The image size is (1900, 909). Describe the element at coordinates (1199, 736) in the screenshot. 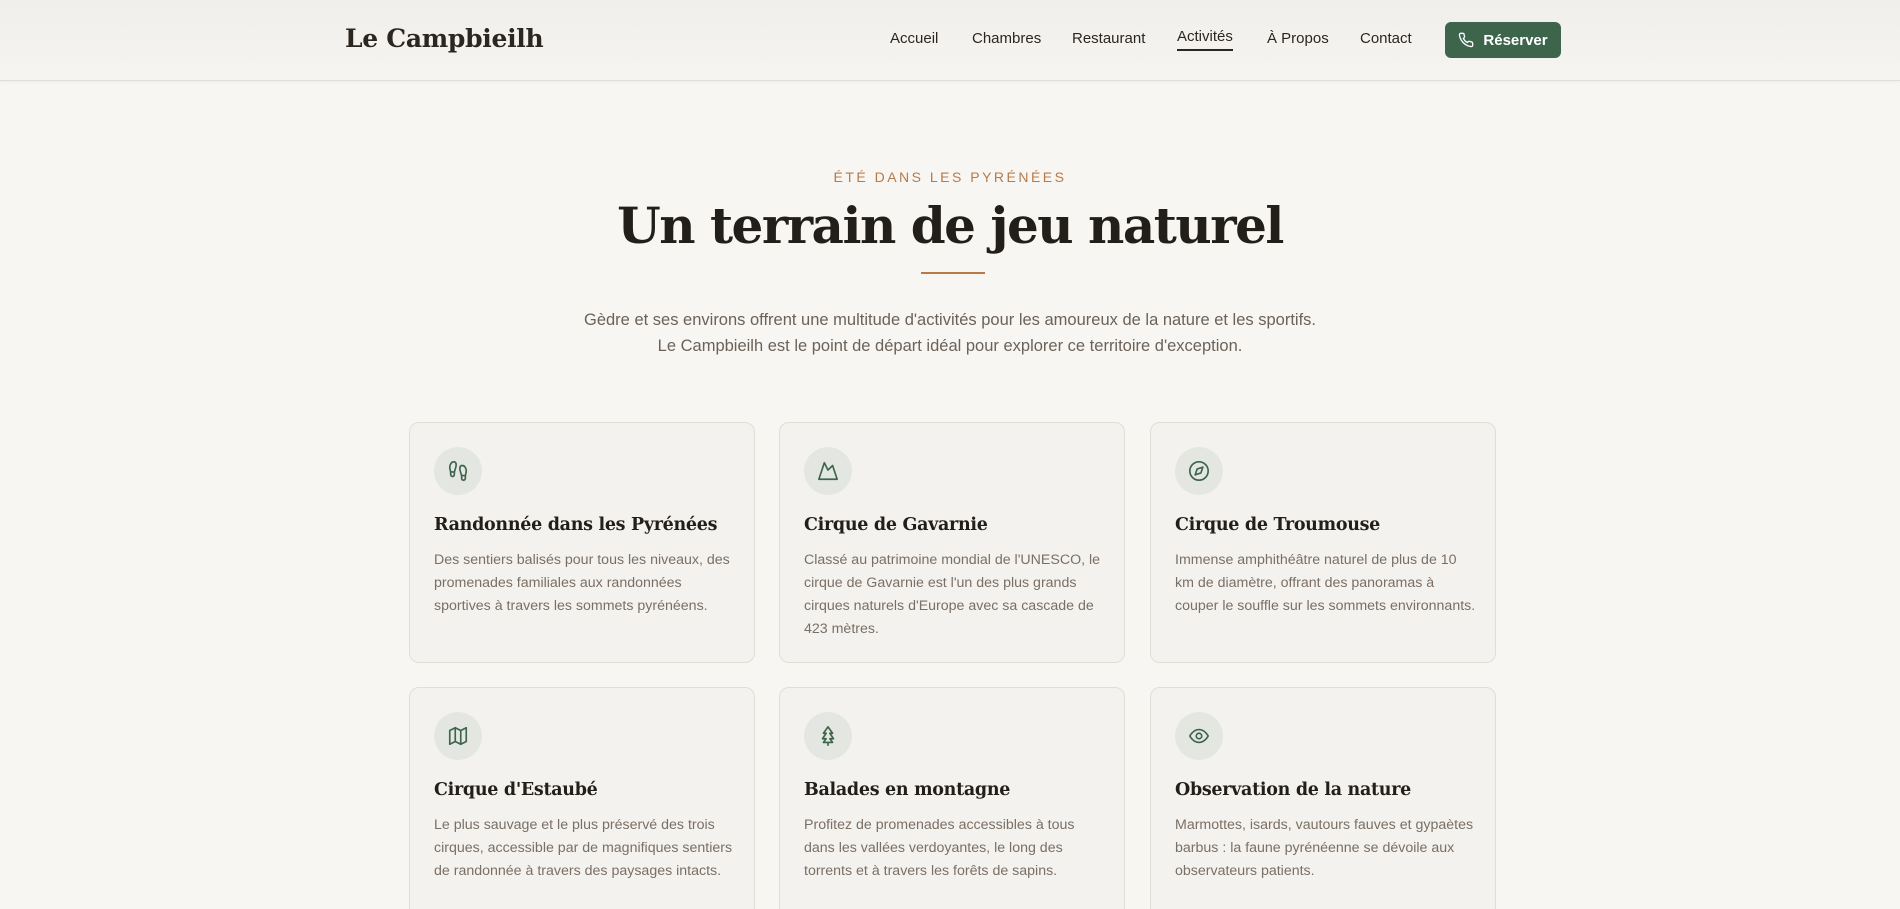

I see `eye-icon` at that location.